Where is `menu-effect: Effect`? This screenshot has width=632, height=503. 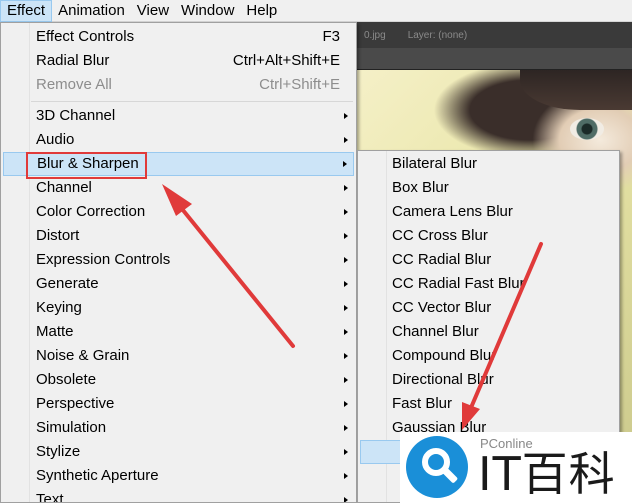
menu-effect: Effect is located at coordinates (26, 11).